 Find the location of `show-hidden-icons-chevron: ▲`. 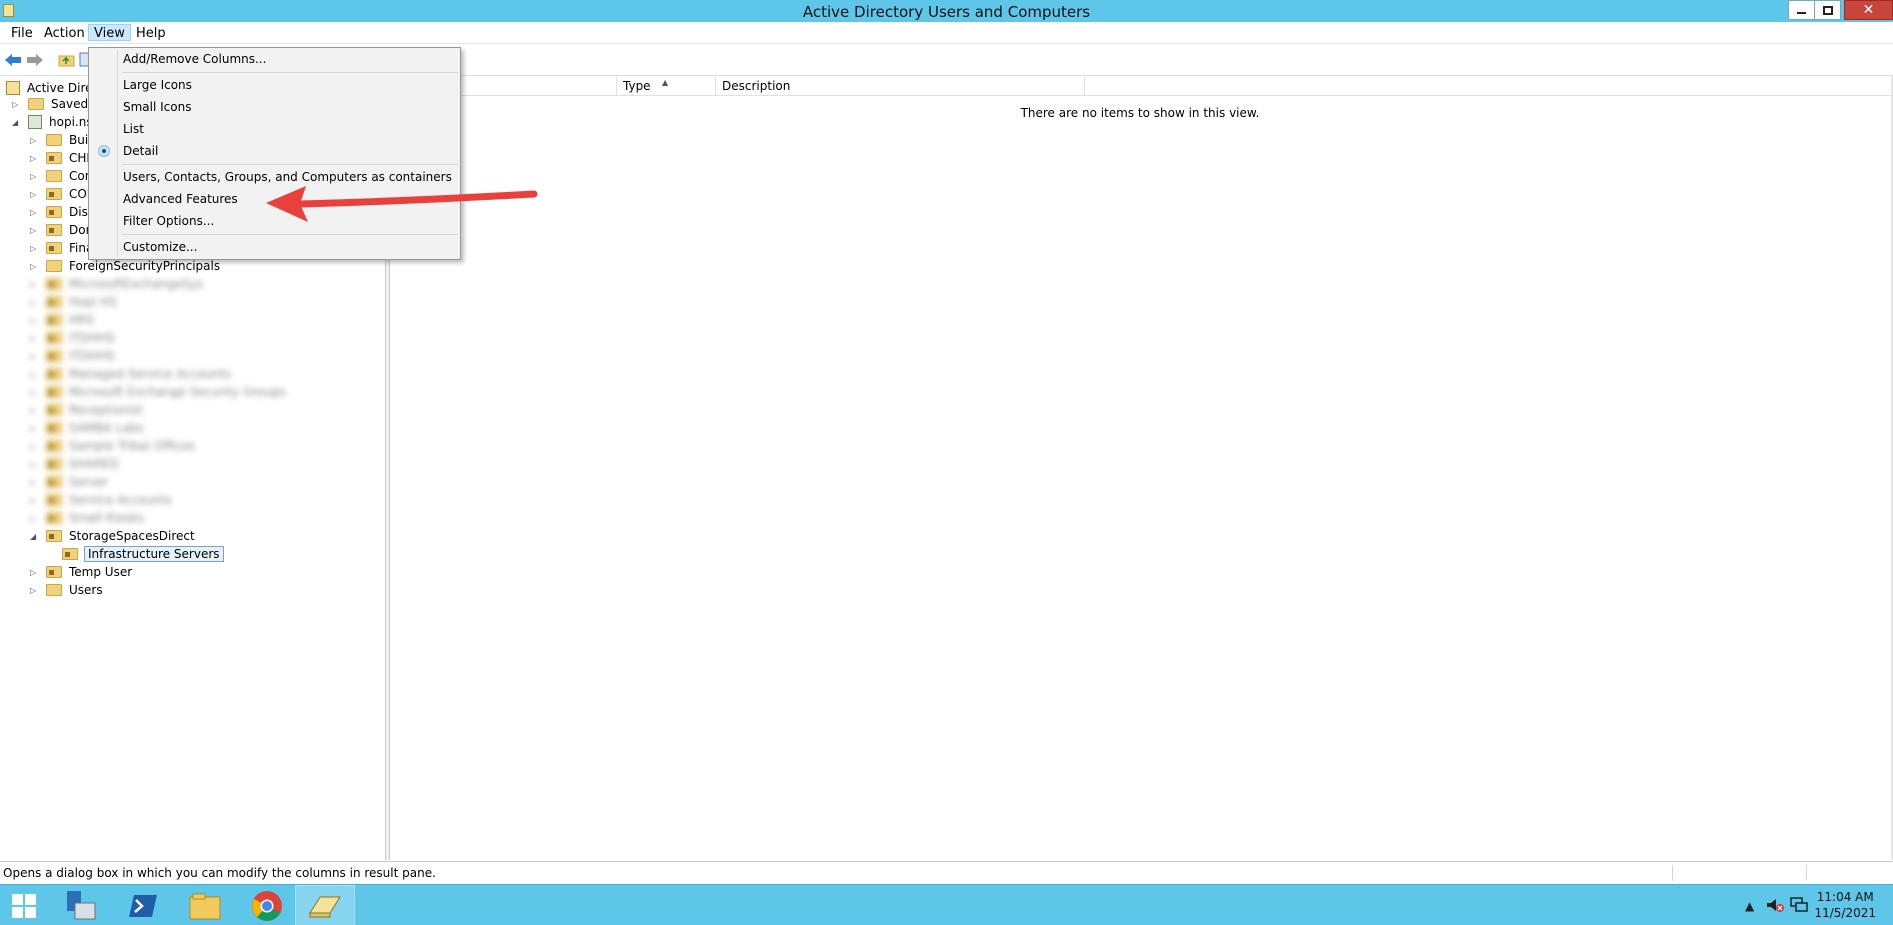

show-hidden-icons-chevron: ▲ is located at coordinates (1749, 906).